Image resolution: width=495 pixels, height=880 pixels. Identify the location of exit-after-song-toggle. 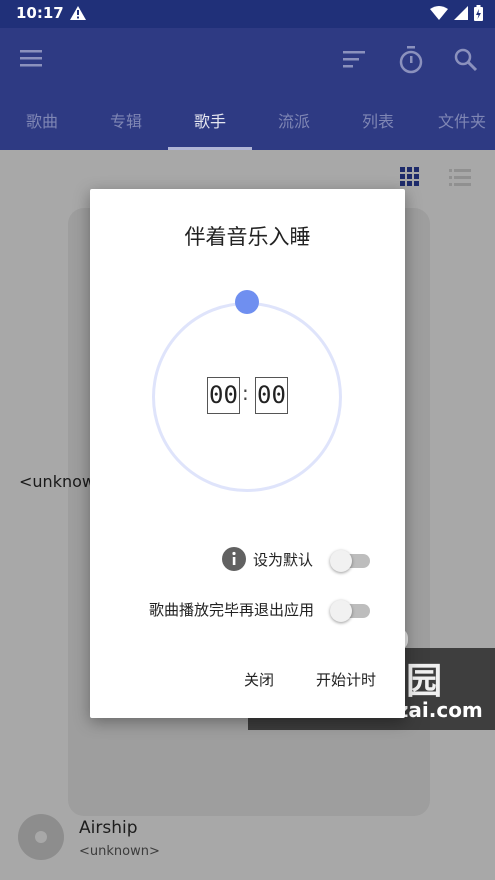
(350, 611).